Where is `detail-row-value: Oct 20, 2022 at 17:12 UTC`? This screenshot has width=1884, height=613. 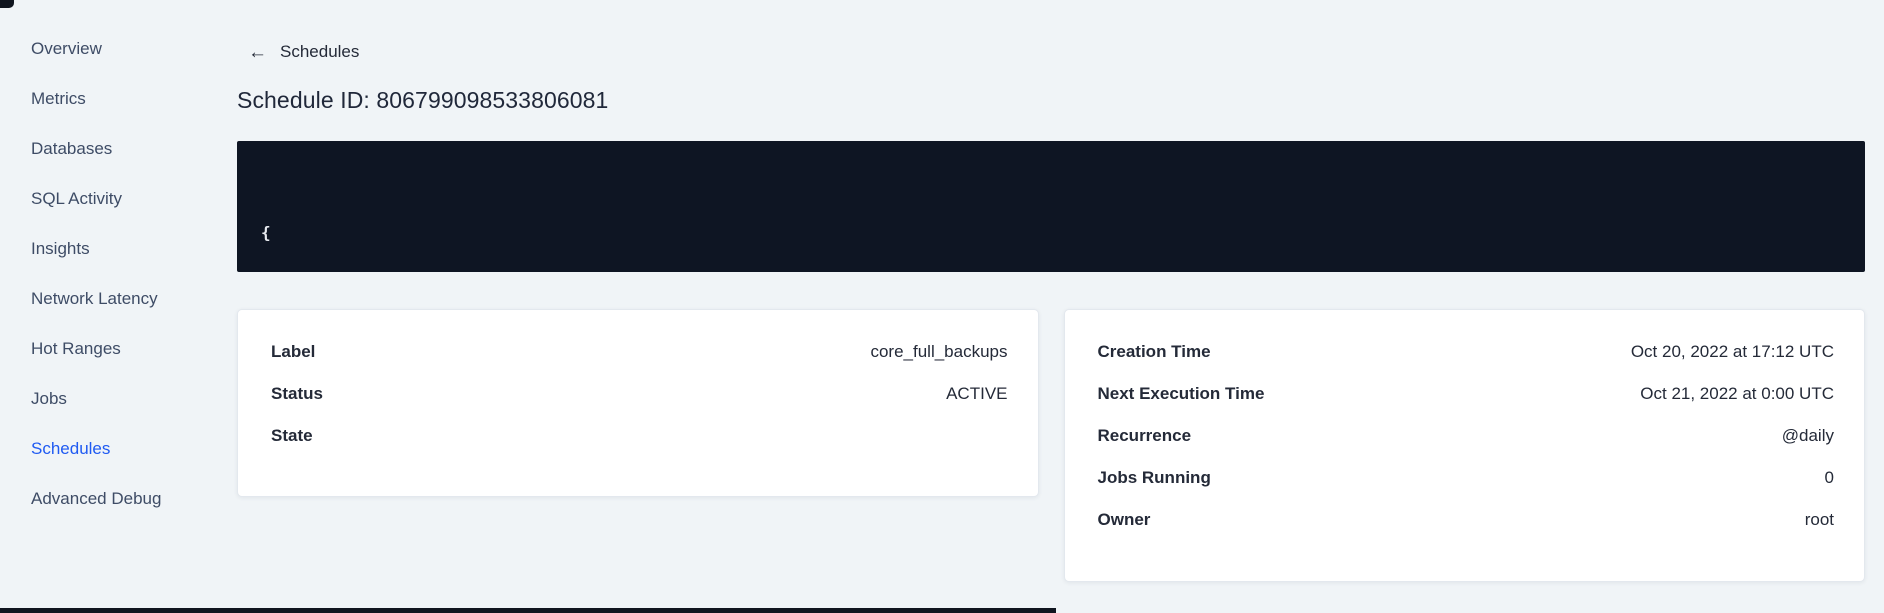 detail-row-value: Oct 20, 2022 at 17:12 UTC is located at coordinates (1732, 351).